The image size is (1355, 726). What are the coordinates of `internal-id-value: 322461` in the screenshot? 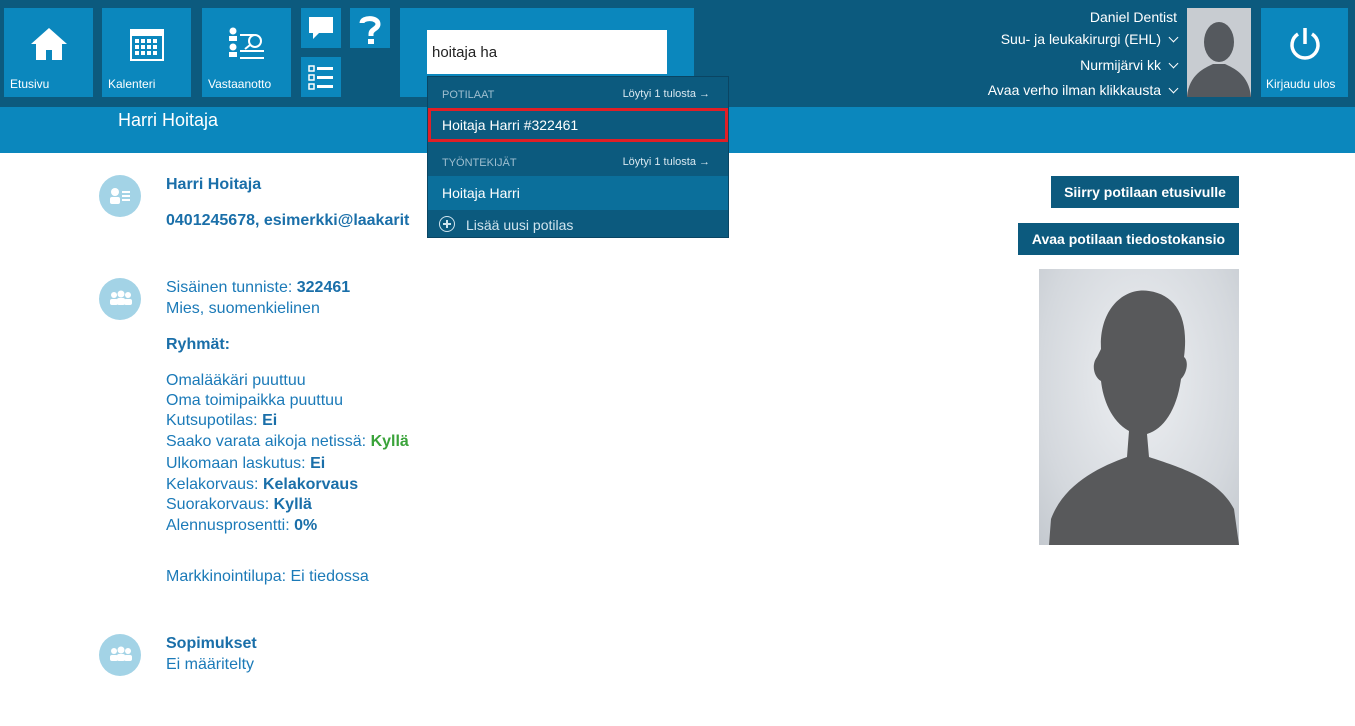 It's located at (323, 287).